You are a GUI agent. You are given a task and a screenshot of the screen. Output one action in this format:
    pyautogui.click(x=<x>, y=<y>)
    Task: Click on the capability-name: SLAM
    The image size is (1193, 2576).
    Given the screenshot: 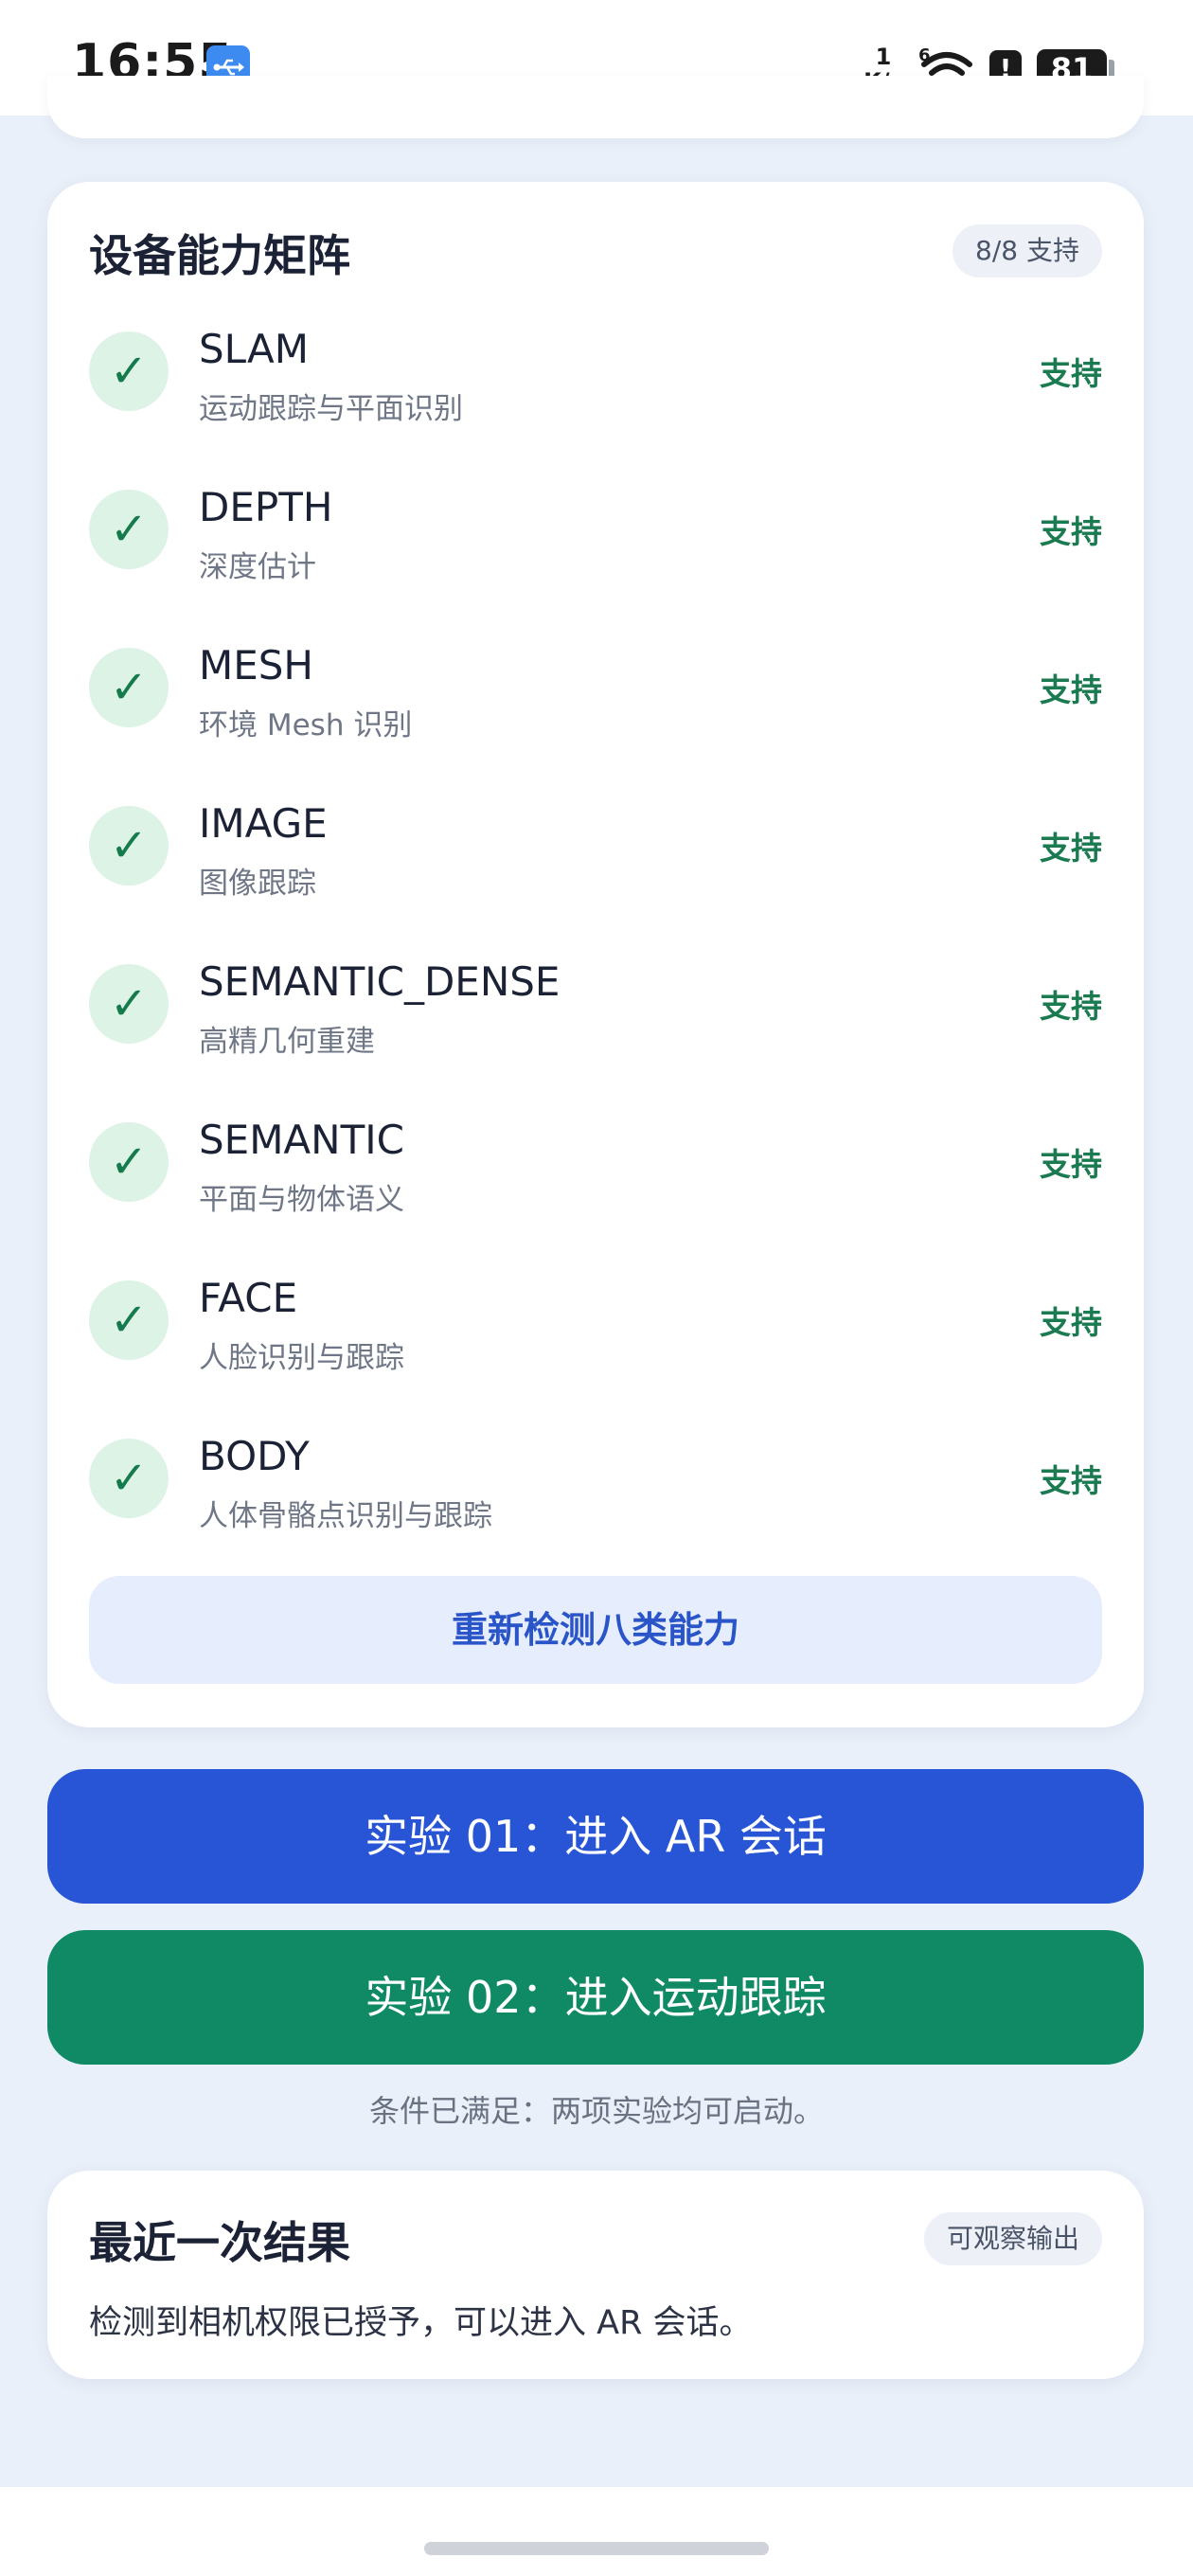 What is the action you would take?
    pyautogui.click(x=254, y=349)
    